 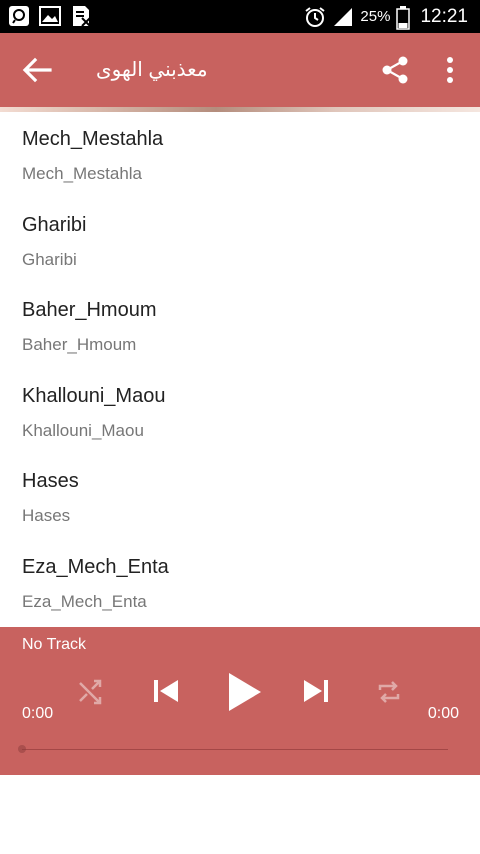 I want to click on track-subtitle: Hases, so click(x=46, y=515).